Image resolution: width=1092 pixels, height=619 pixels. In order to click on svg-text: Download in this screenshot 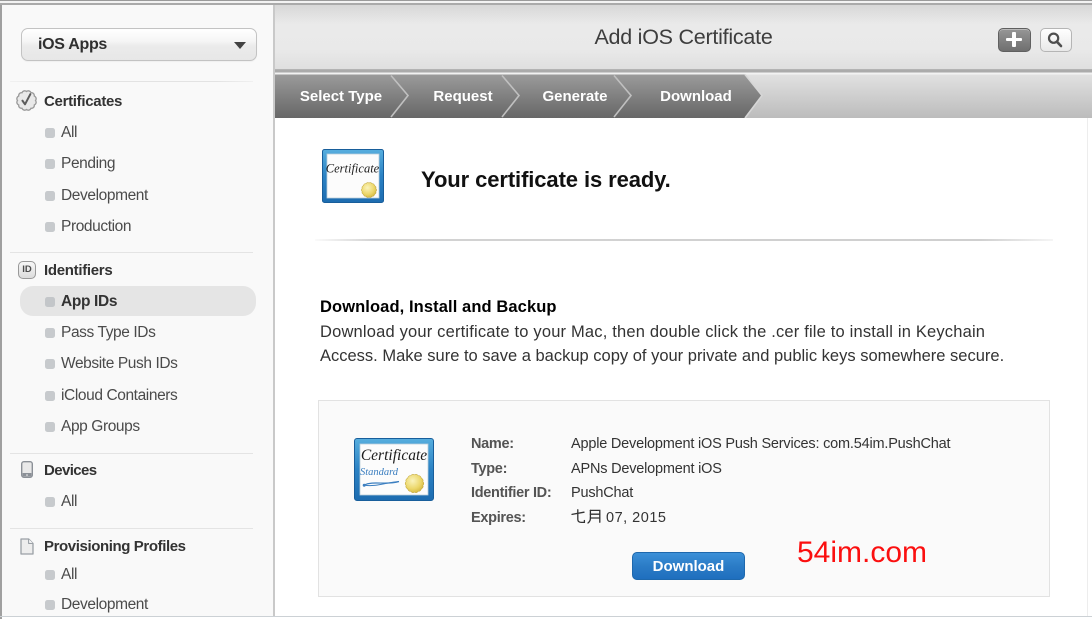, I will do `click(696, 96)`.